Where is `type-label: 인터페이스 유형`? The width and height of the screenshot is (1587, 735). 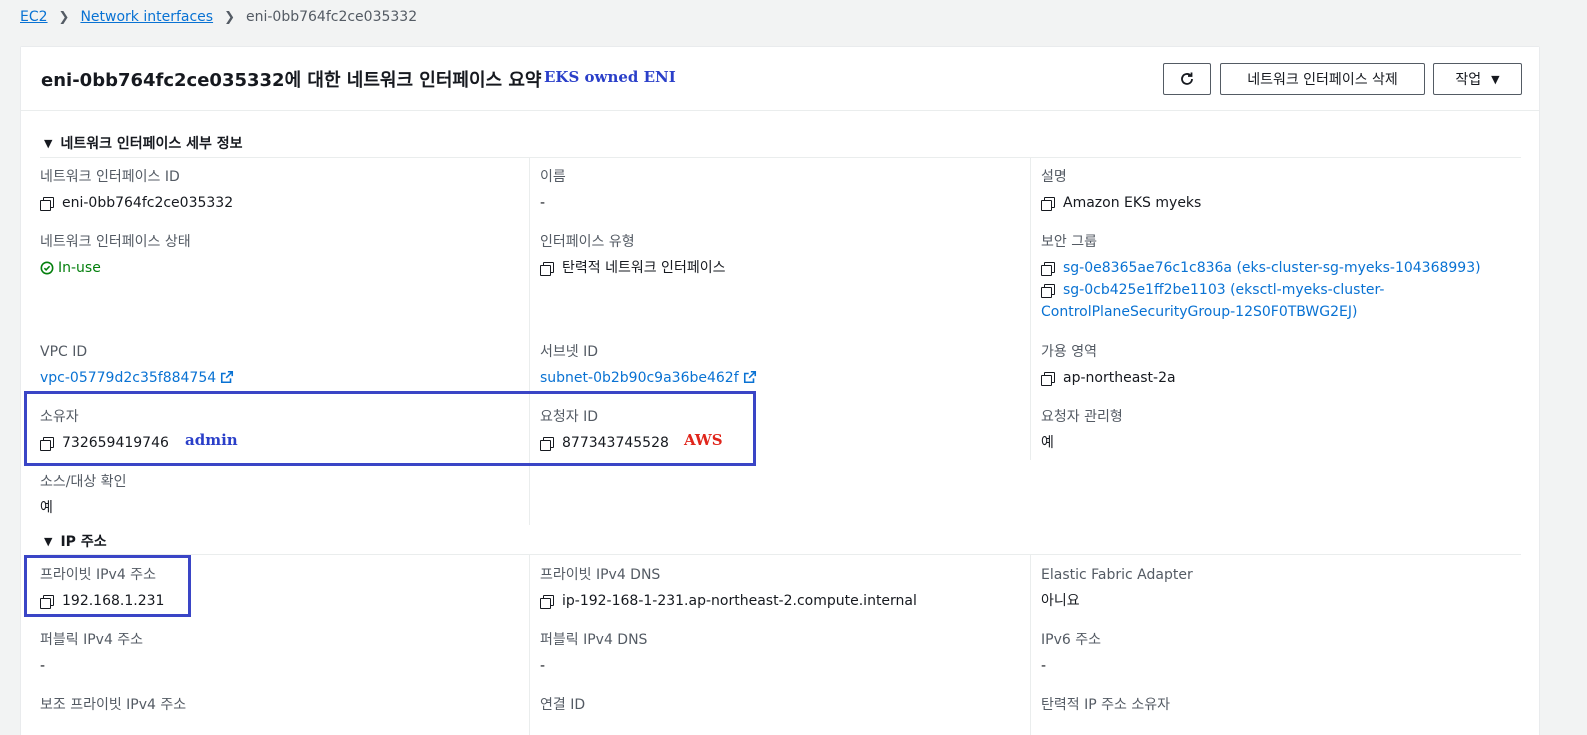 type-label: 인터페이스 유형 is located at coordinates (587, 242).